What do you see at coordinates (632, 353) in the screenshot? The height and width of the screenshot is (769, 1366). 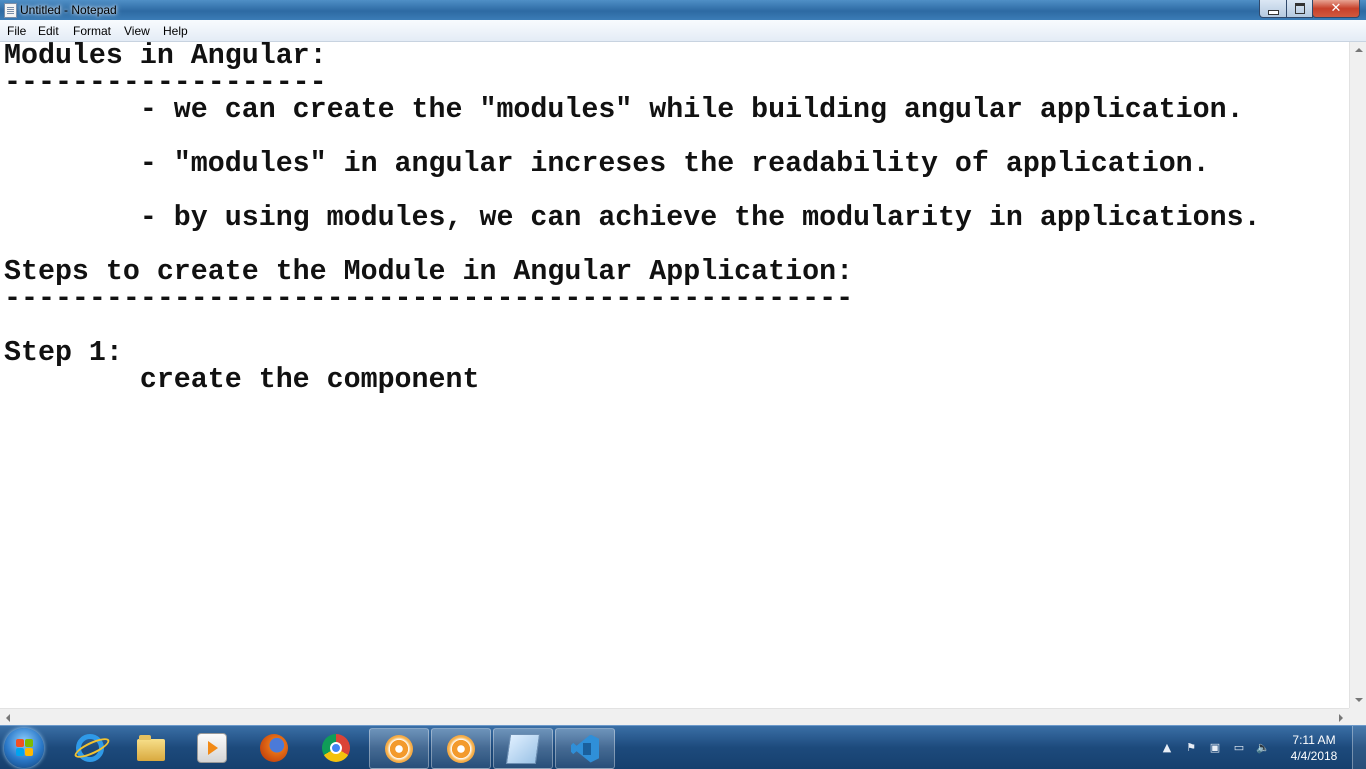 I see `text-line: Step 1:` at bounding box center [632, 353].